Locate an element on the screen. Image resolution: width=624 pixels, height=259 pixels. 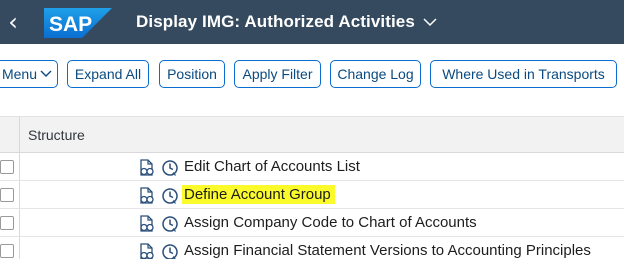
back-icon: ‹ is located at coordinates (13, 22).